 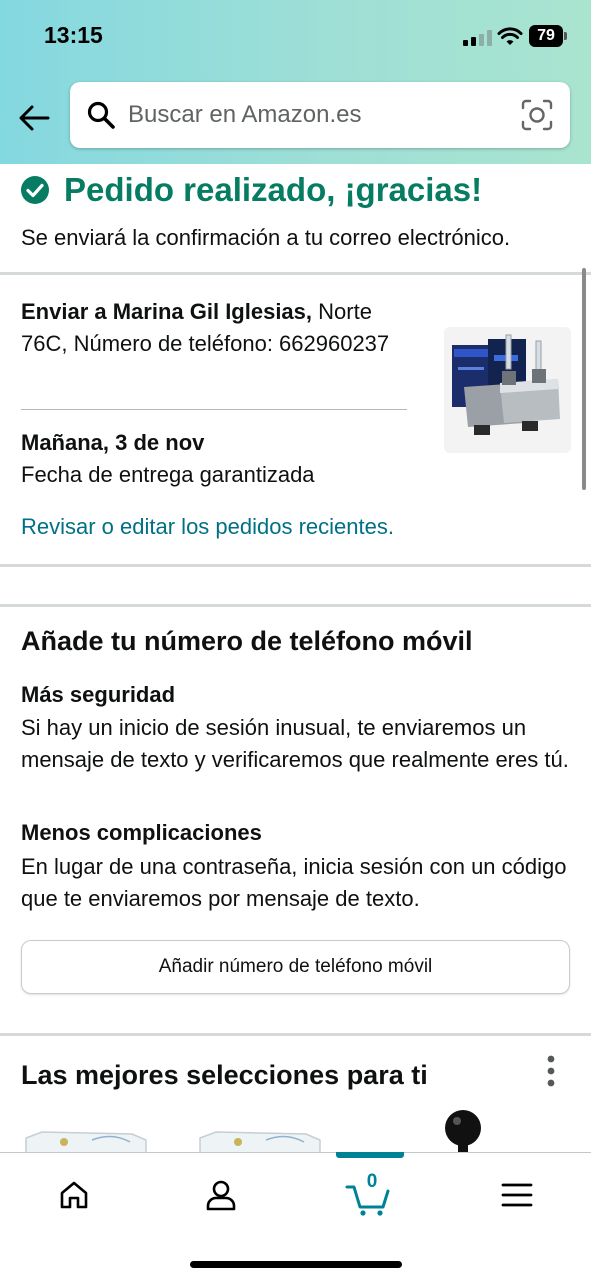 What do you see at coordinates (370, 1155) in the screenshot?
I see `active-tab-indicator` at bounding box center [370, 1155].